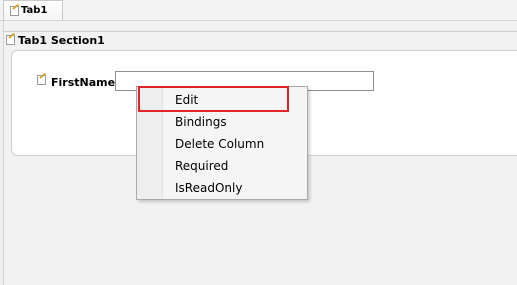 This screenshot has height=285, width=517. I want to click on firstname-label: FirstName :, so click(87, 82).